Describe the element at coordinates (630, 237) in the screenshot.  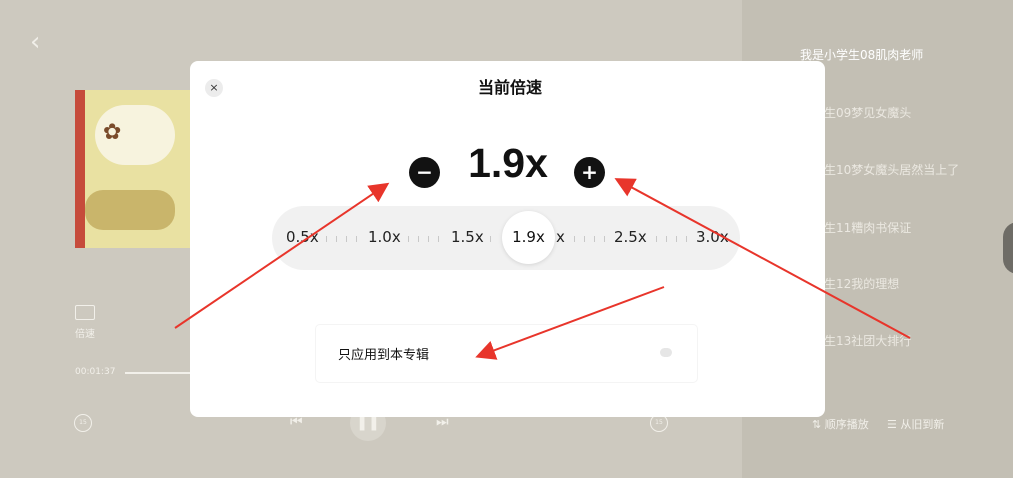
I see `speed-mark: 2.5x` at that location.